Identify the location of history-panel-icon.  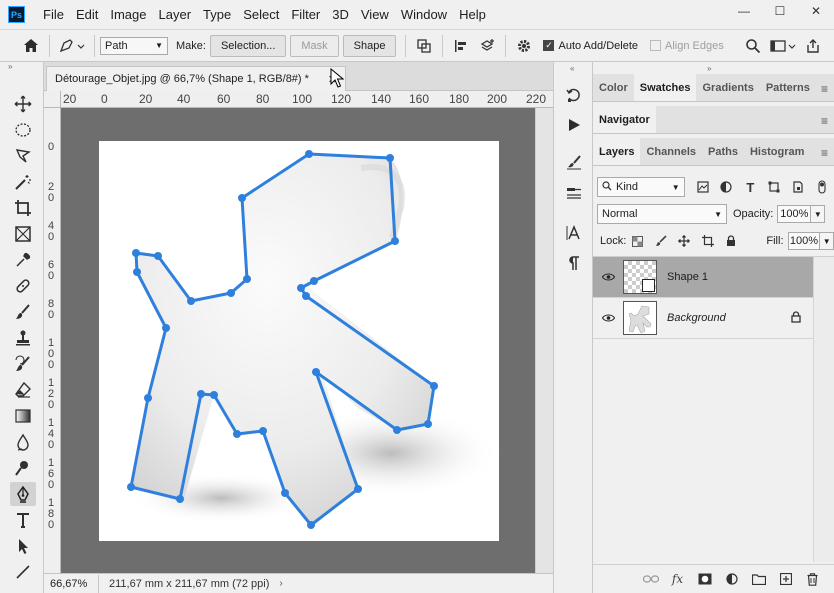
(574, 95).